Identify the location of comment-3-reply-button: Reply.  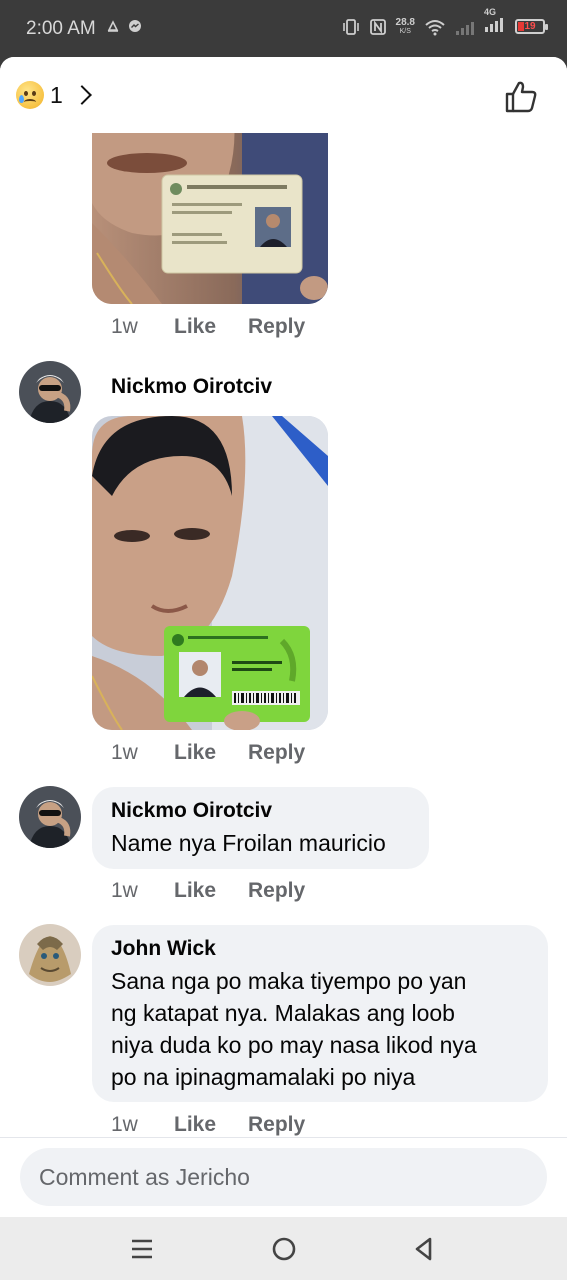
(276, 891).